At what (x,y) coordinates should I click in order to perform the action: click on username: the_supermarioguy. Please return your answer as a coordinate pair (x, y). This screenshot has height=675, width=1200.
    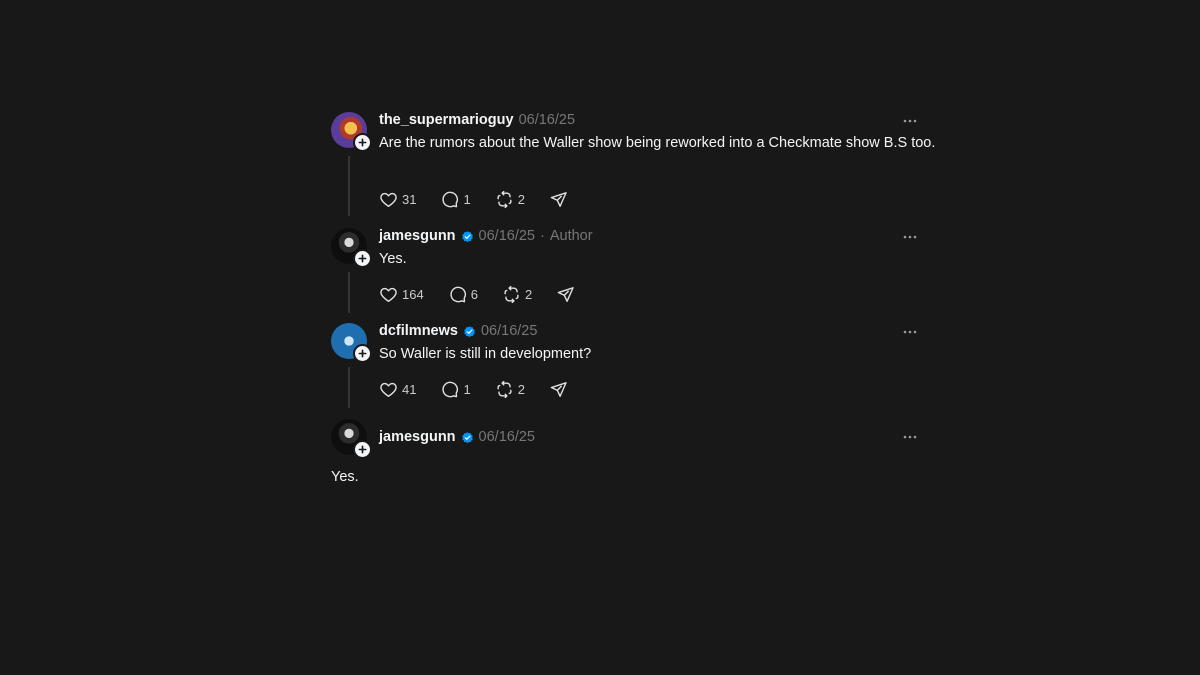
    Looking at the image, I should click on (446, 120).